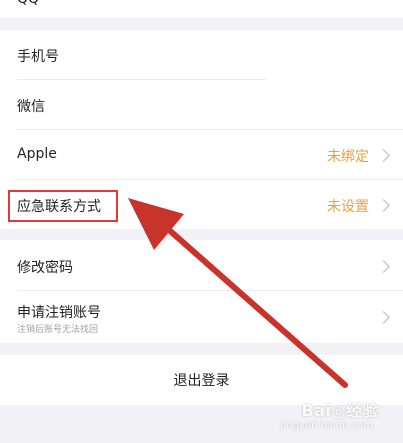  Describe the element at coordinates (348, 207) in the screenshot. I see `emergency-contact-status: 未设置` at that location.